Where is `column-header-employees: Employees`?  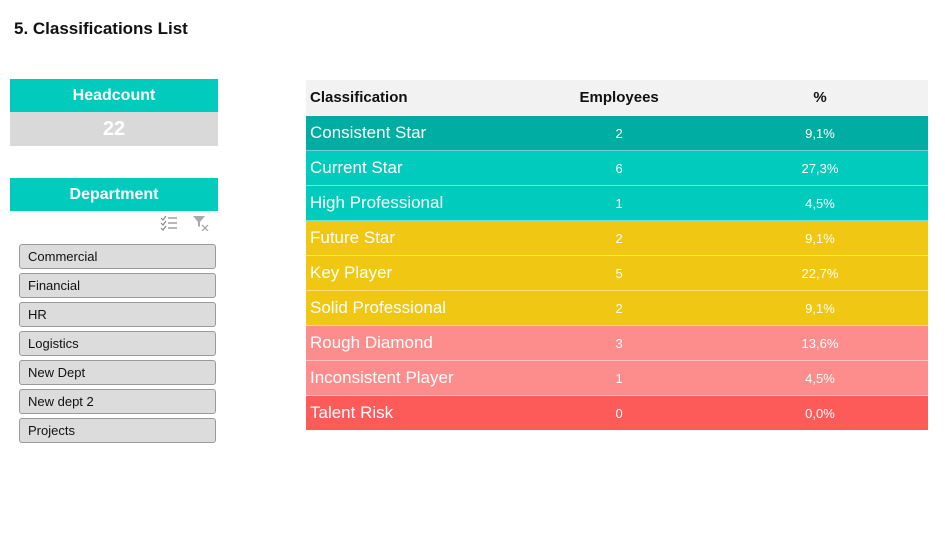 column-header-employees: Employees is located at coordinates (619, 98).